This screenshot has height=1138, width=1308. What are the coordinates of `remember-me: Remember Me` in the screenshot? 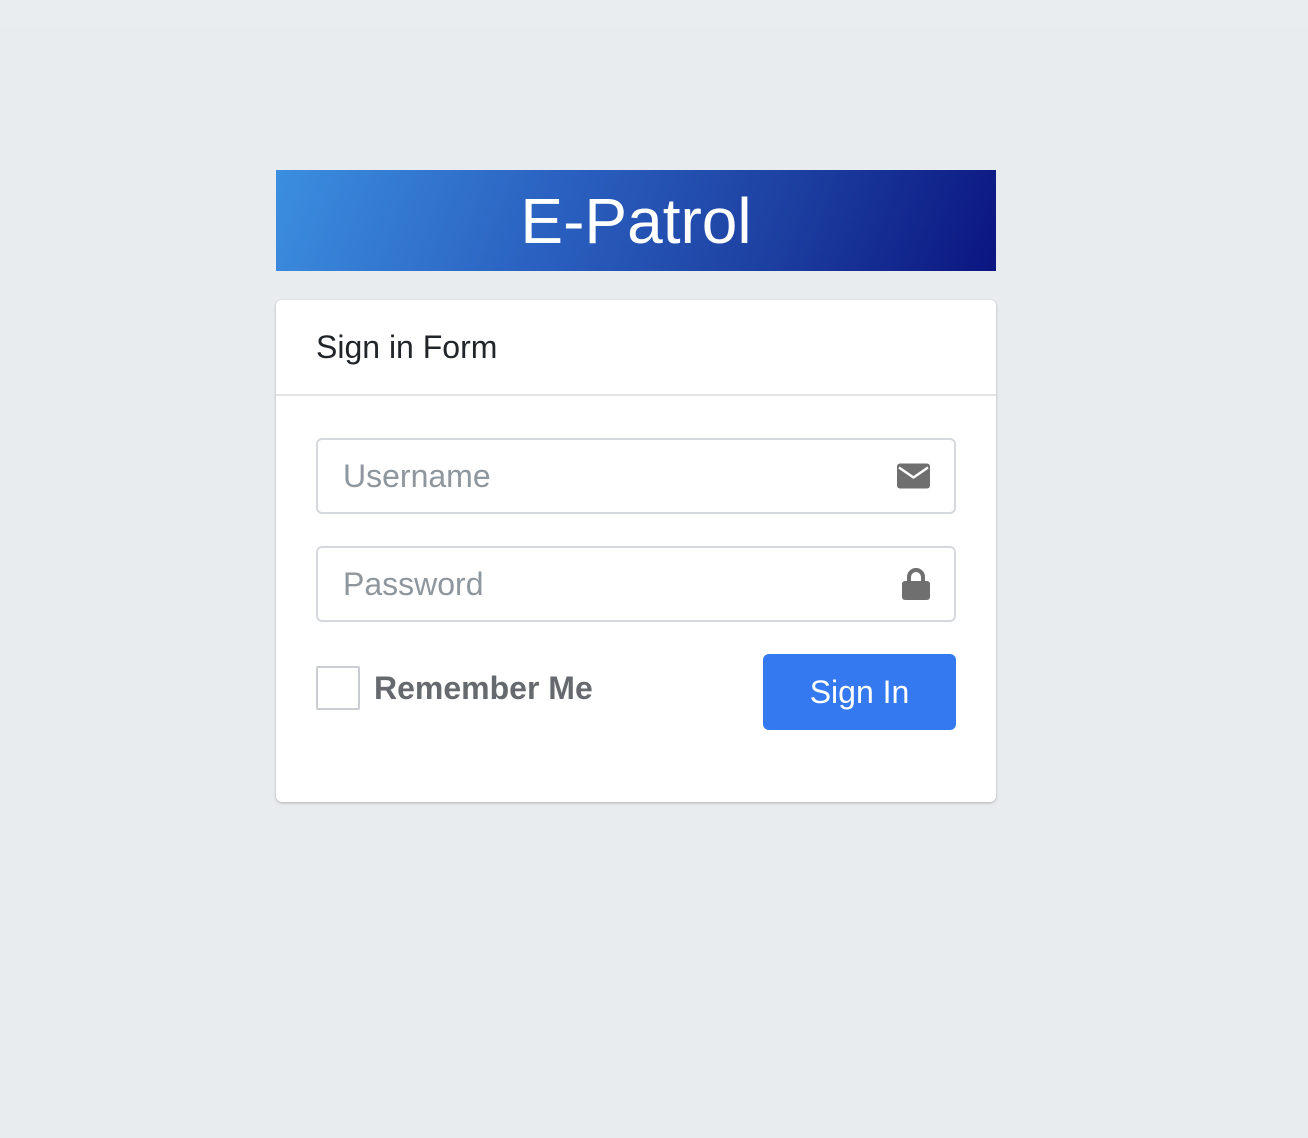 It's located at (454, 688).